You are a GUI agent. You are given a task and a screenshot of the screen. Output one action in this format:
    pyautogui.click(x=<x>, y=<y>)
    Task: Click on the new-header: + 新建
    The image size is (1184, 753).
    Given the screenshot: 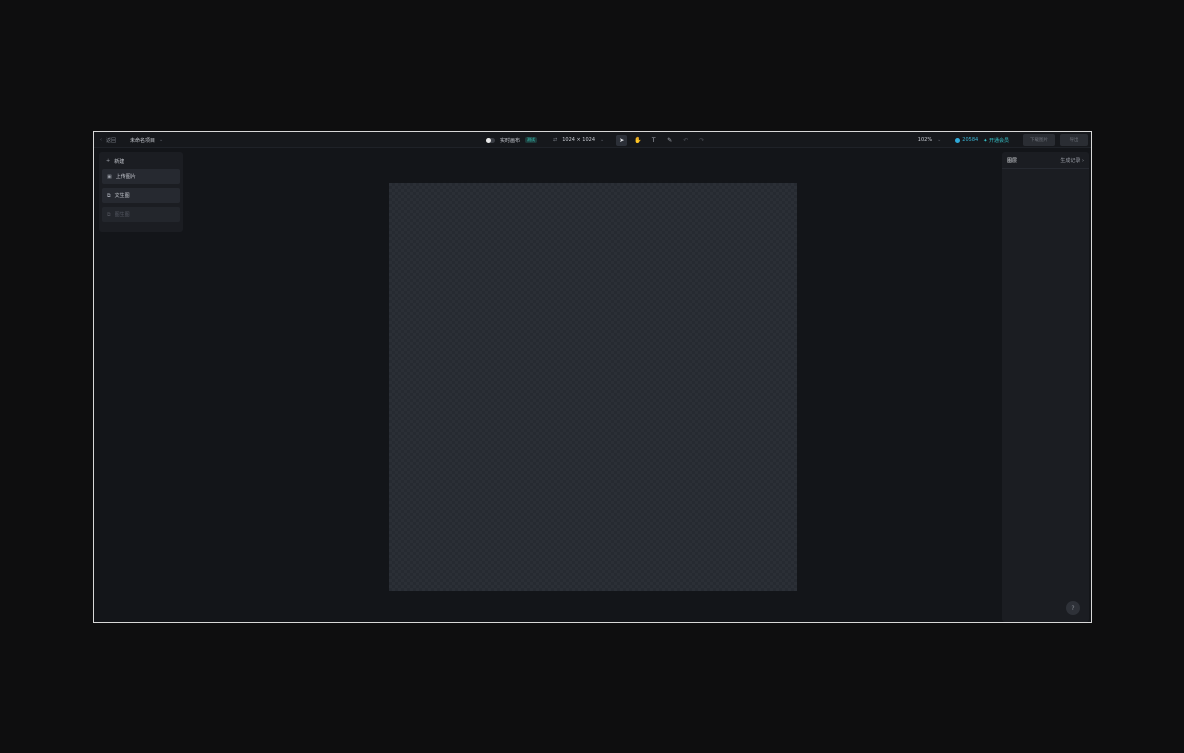 What is the action you would take?
    pyautogui.click(x=141, y=161)
    